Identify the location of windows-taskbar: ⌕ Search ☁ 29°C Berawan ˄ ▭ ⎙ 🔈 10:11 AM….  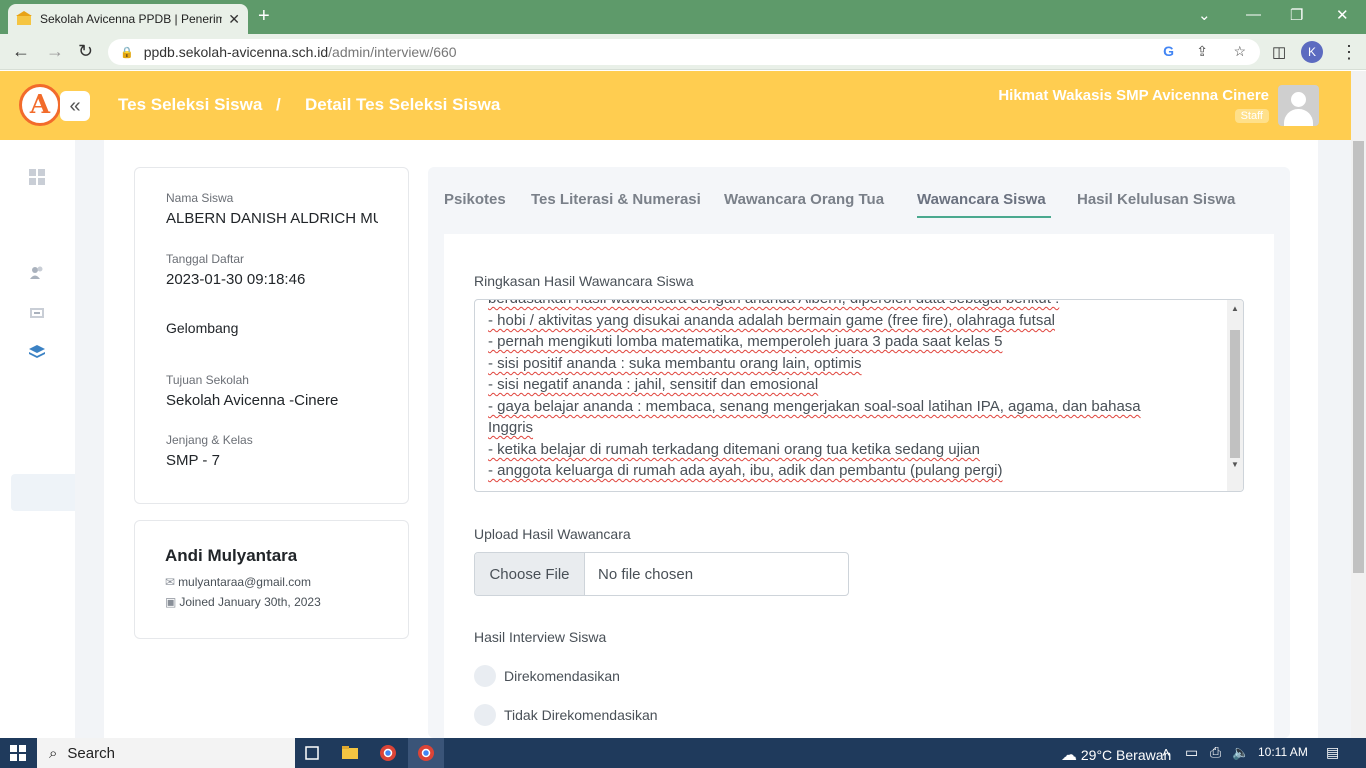
(683, 753).